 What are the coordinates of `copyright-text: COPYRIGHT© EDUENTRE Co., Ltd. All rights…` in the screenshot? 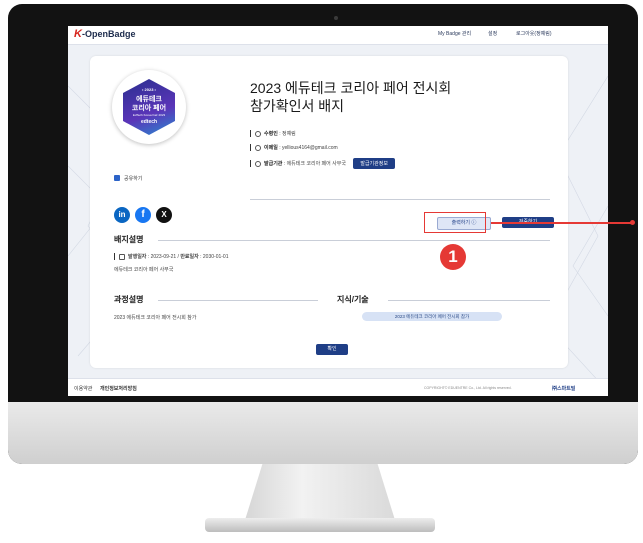 It's located at (468, 388).